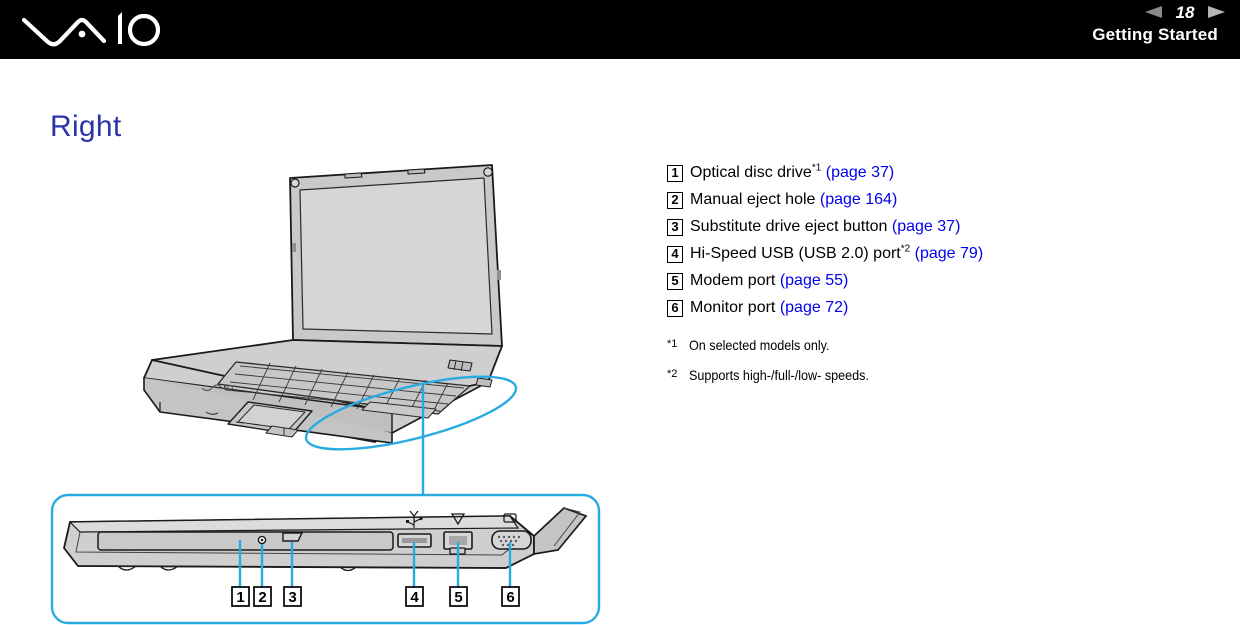 The width and height of the screenshot is (1240, 625). Describe the element at coordinates (927, 382) in the screenshot. I see `footnote: *2 Supports high-/full-/low- speeds.` at that location.